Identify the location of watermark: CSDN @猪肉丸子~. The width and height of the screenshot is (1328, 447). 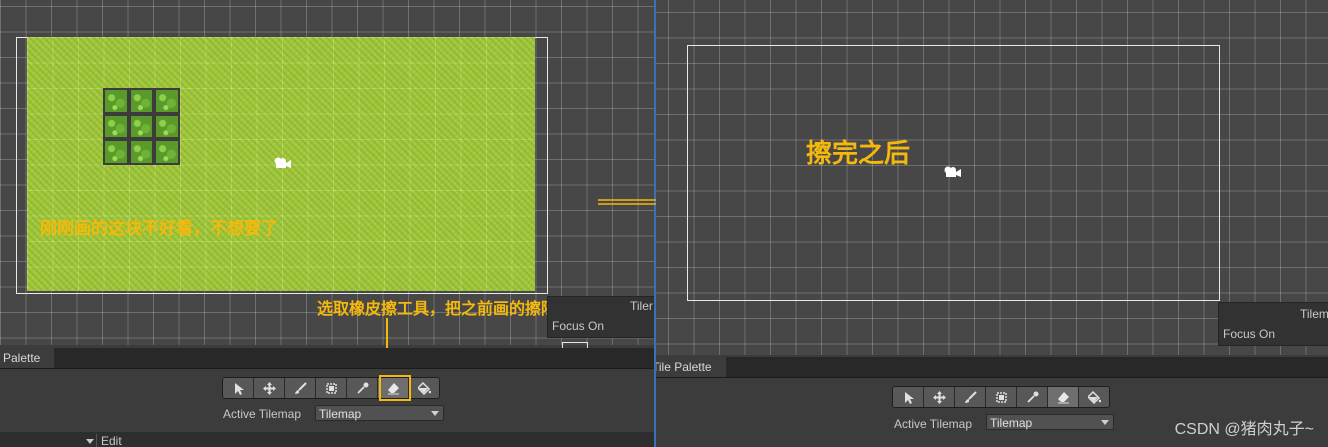
(1244, 429).